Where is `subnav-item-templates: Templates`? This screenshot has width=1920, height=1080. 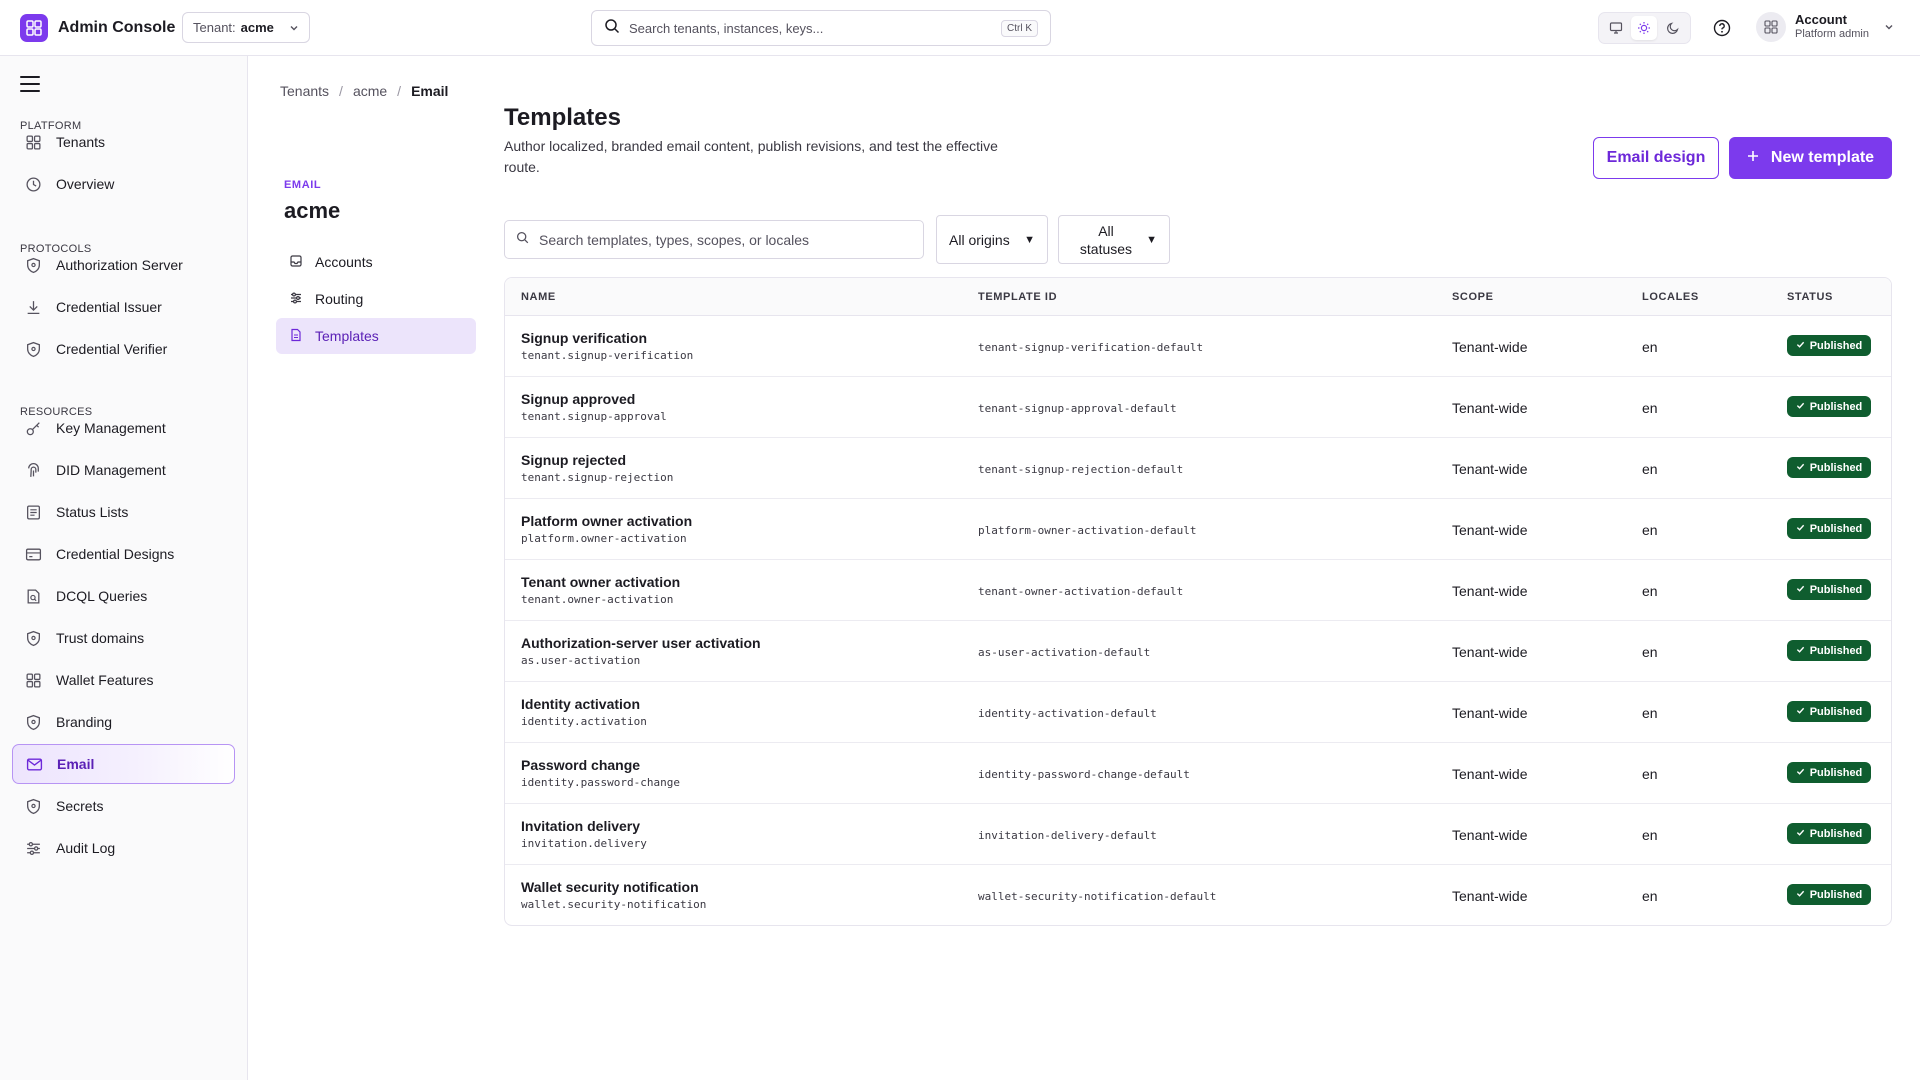 subnav-item-templates: Templates is located at coordinates (376, 336).